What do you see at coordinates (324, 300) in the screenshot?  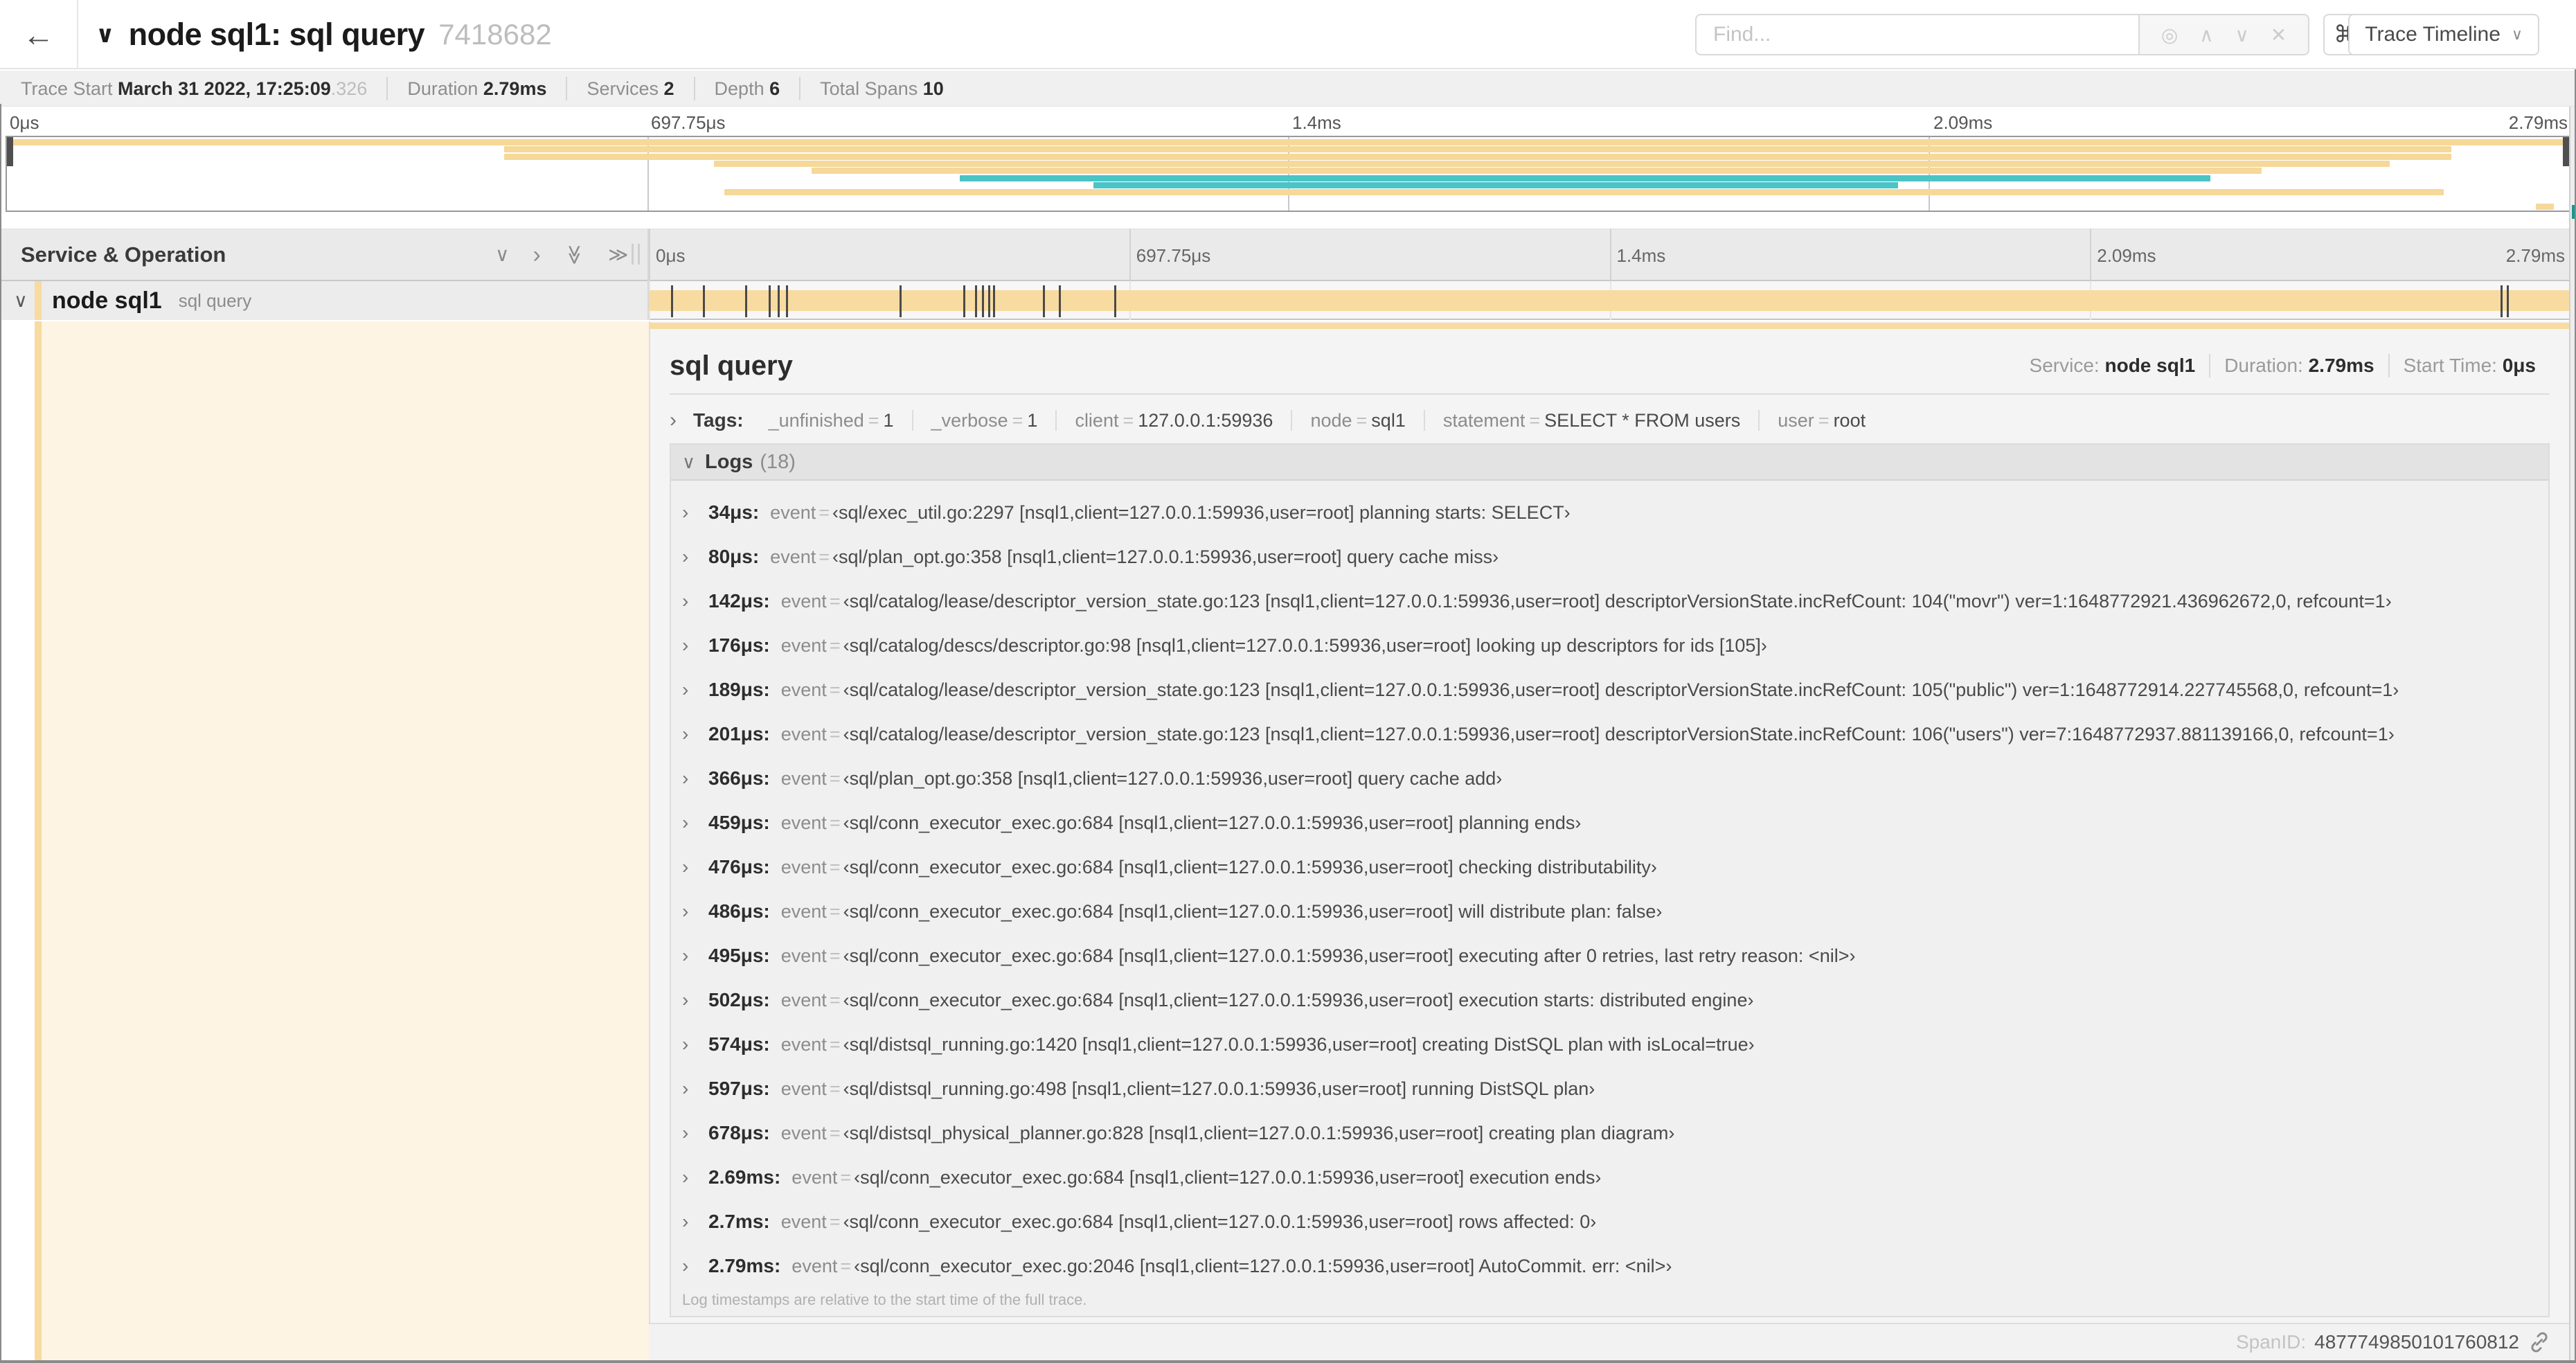 I see `span-row-label: ∨ node sql1 sql query` at bounding box center [324, 300].